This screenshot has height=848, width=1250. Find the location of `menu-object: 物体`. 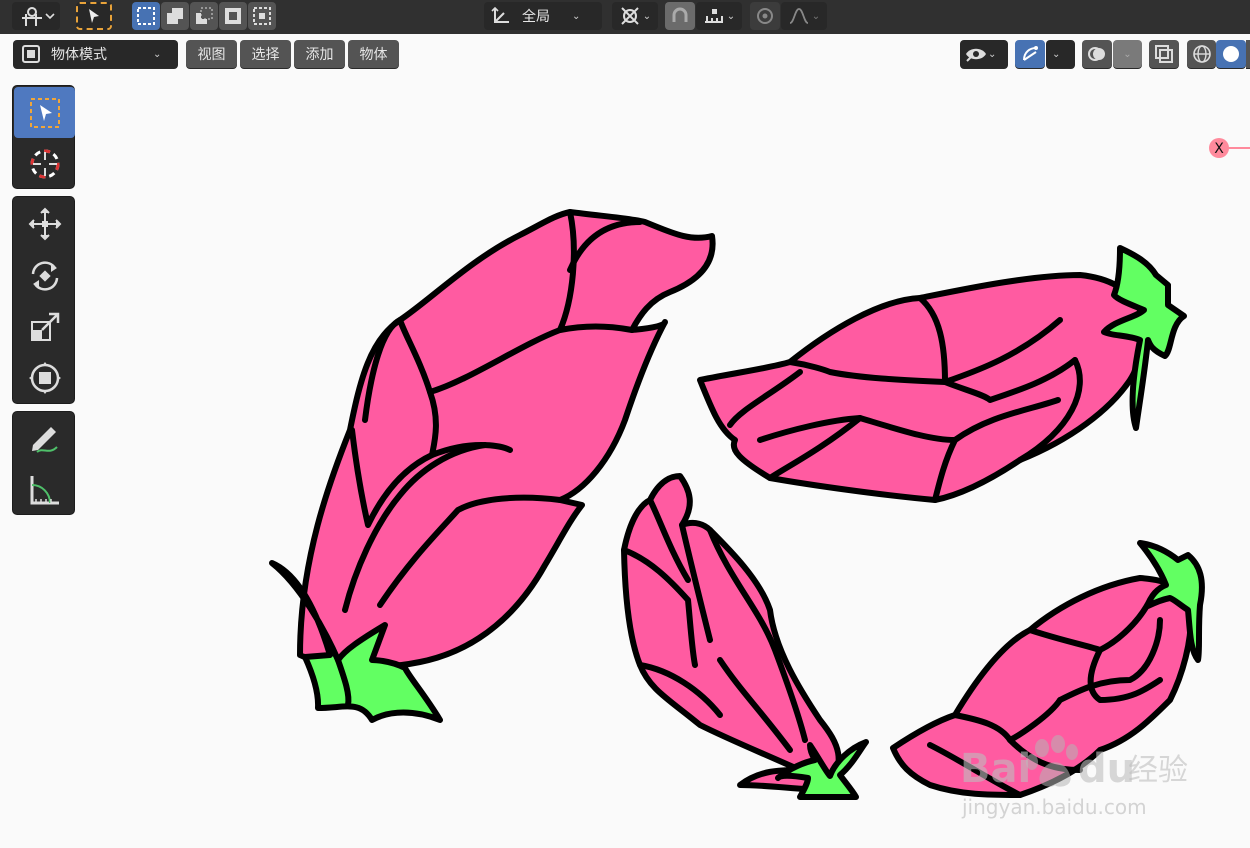

menu-object: 物体 is located at coordinates (373, 54).